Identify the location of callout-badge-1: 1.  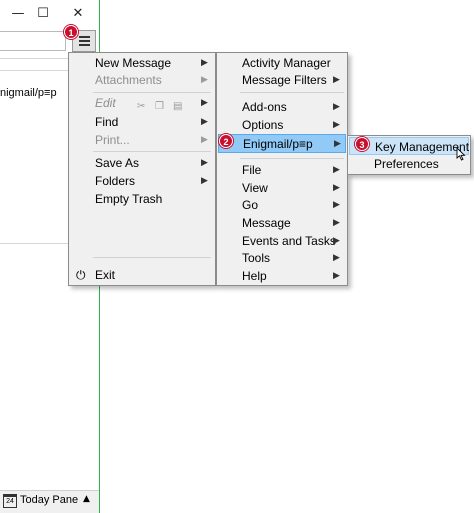
(71, 32).